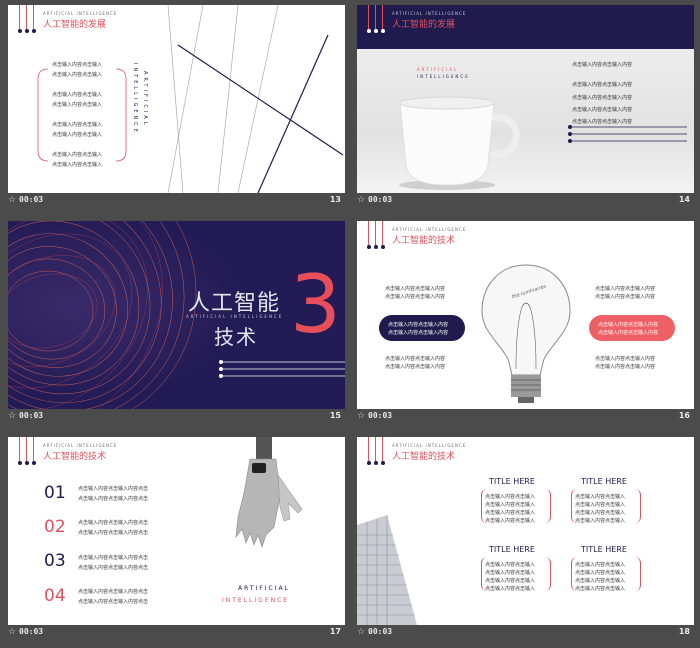 The height and width of the screenshot is (648, 700). Describe the element at coordinates (55, 596) in the screenshot. I see `list-number: 04` at that location.